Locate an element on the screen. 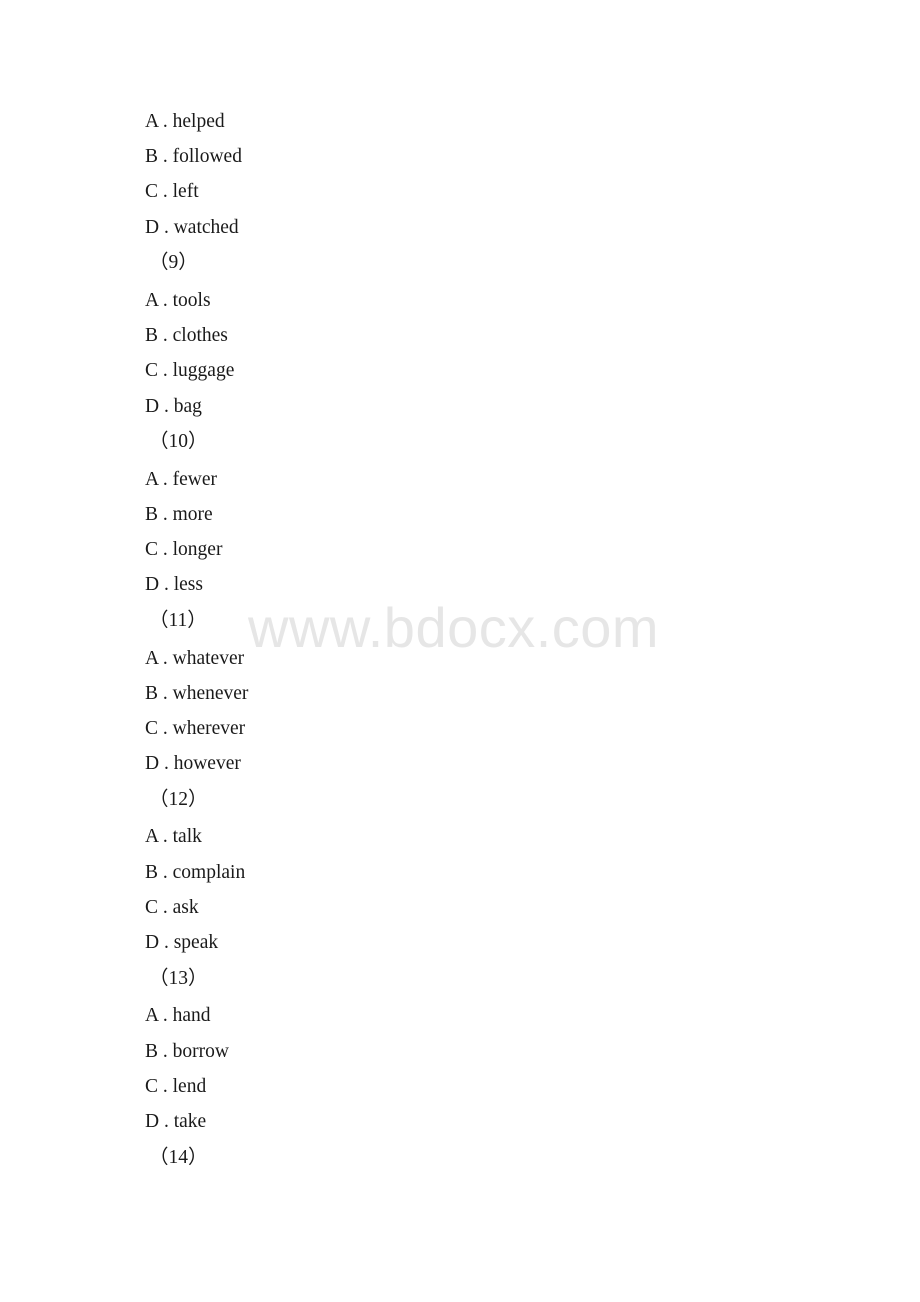  answer-option: D . less is located at coordinates (174, 584).